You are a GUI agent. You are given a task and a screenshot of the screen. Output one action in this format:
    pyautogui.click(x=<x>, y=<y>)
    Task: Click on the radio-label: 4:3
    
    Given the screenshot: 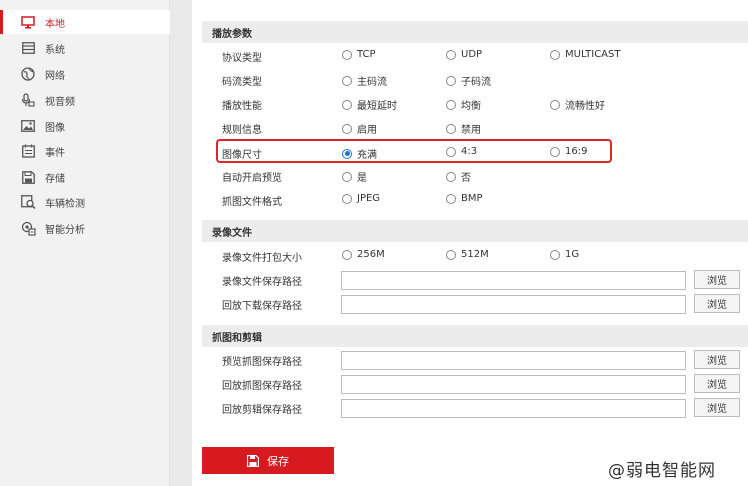 What is the action you would take?
    pyautogui.click(x=469, y=151)
    